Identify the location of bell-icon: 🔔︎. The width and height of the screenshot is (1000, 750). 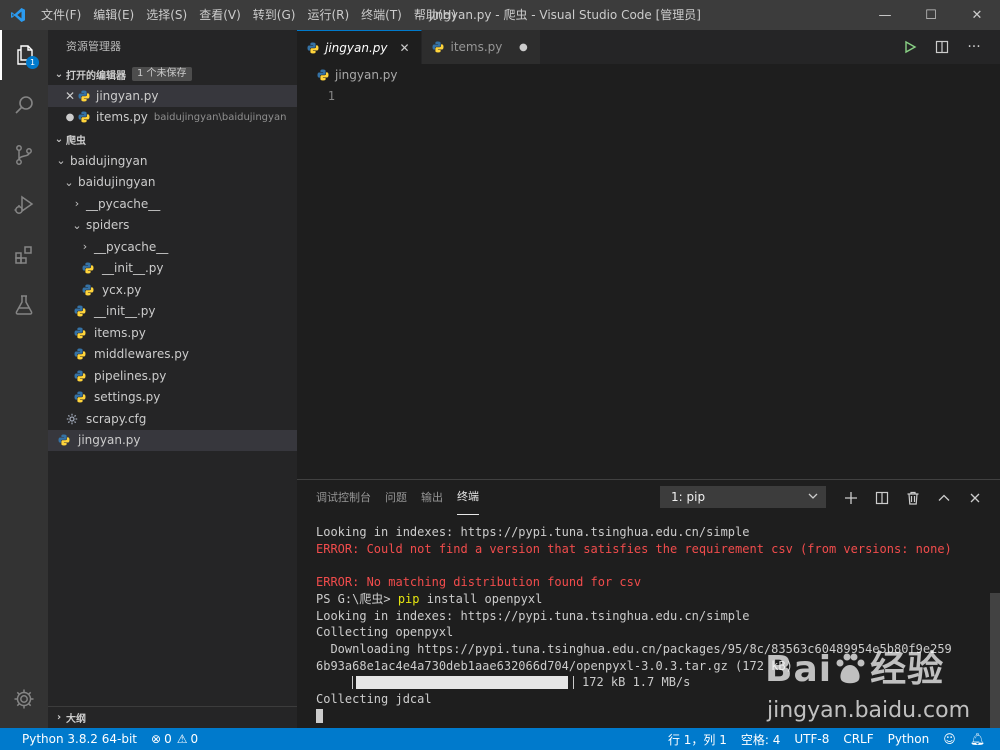
(977, 739).